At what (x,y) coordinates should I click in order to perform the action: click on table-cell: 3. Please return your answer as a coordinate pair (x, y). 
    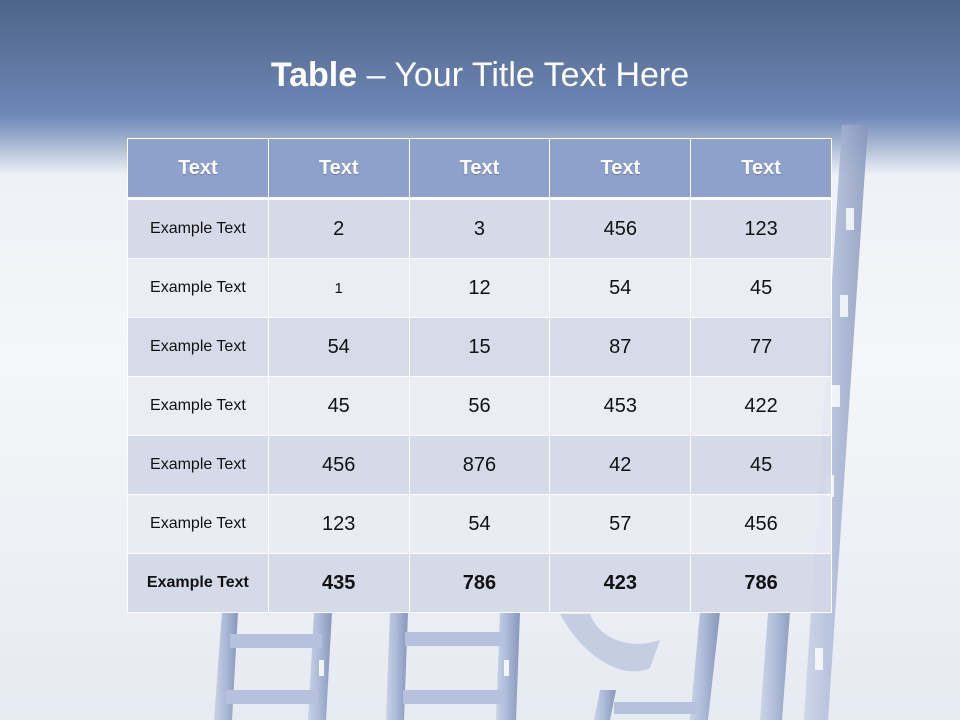
    Looking at the image, I should click on (479, 228).